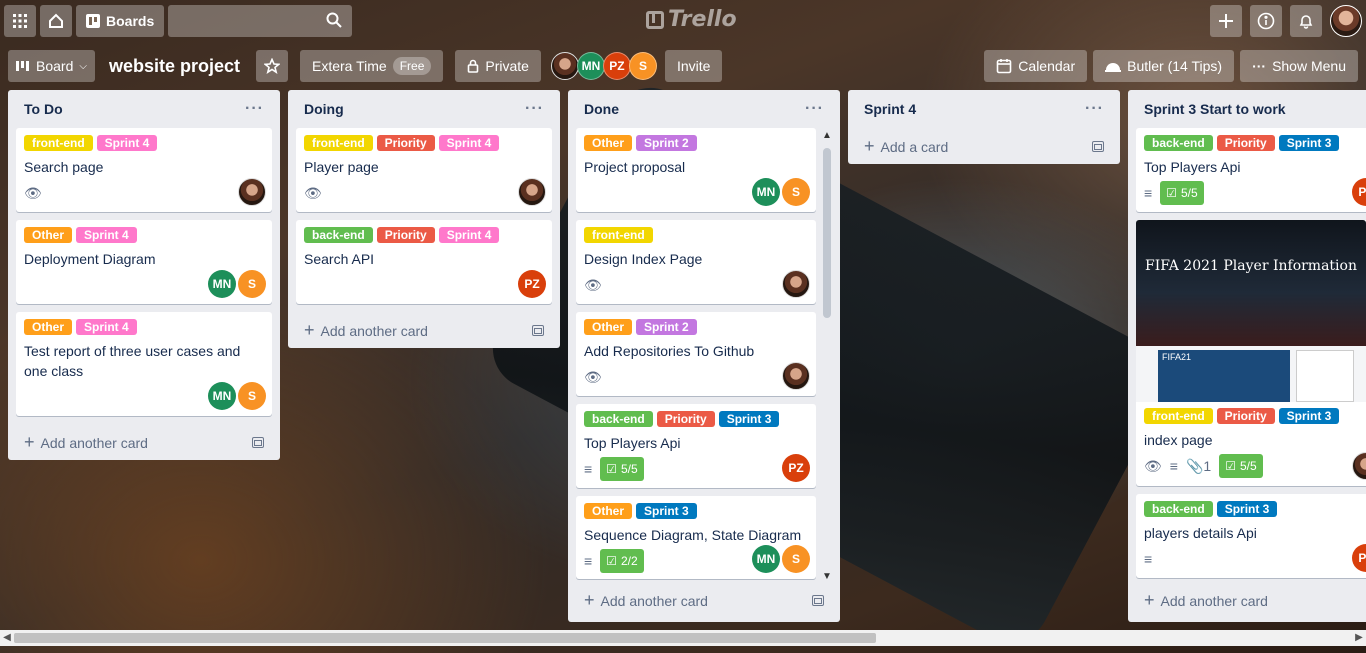  What do you see at coordinates (696, 170) in the screenshot?
I see `card: Other Sprint 2 Project proposal MN S` at bounding box center [696, 170].